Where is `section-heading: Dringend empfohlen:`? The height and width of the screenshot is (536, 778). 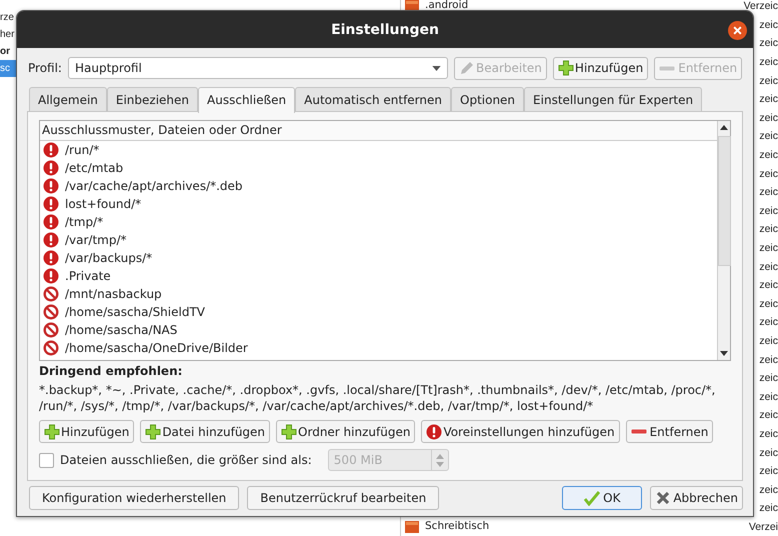
section-heading: Dringend empfohlen: is located at coordinates (111, 371).